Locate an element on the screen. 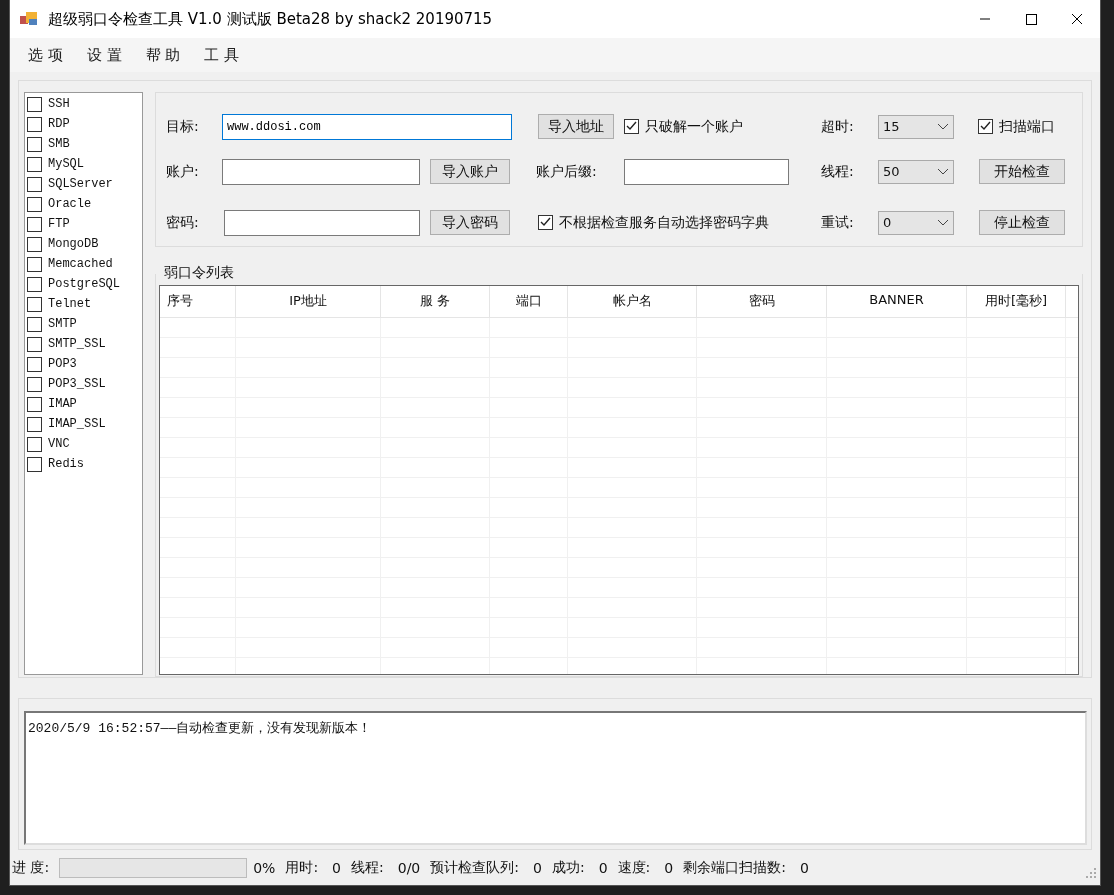 The width and height of the screenshot is (1114, 895). service-label: FTP is located at coordinates (59, 224).